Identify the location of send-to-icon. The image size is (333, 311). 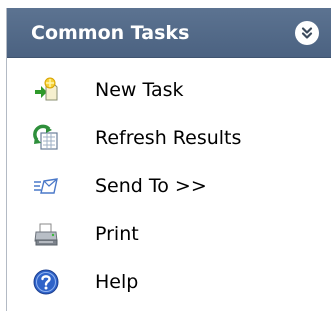
(46, 186).